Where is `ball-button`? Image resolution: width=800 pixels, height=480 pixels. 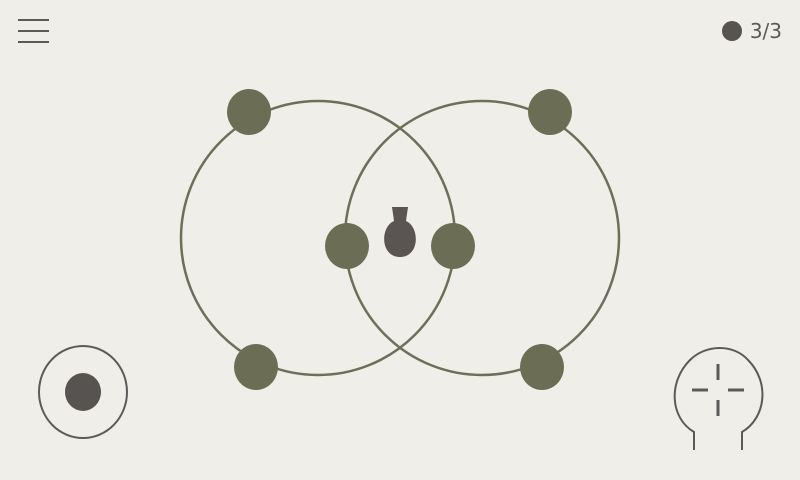 ball-button is located at coordinates (83, 392).